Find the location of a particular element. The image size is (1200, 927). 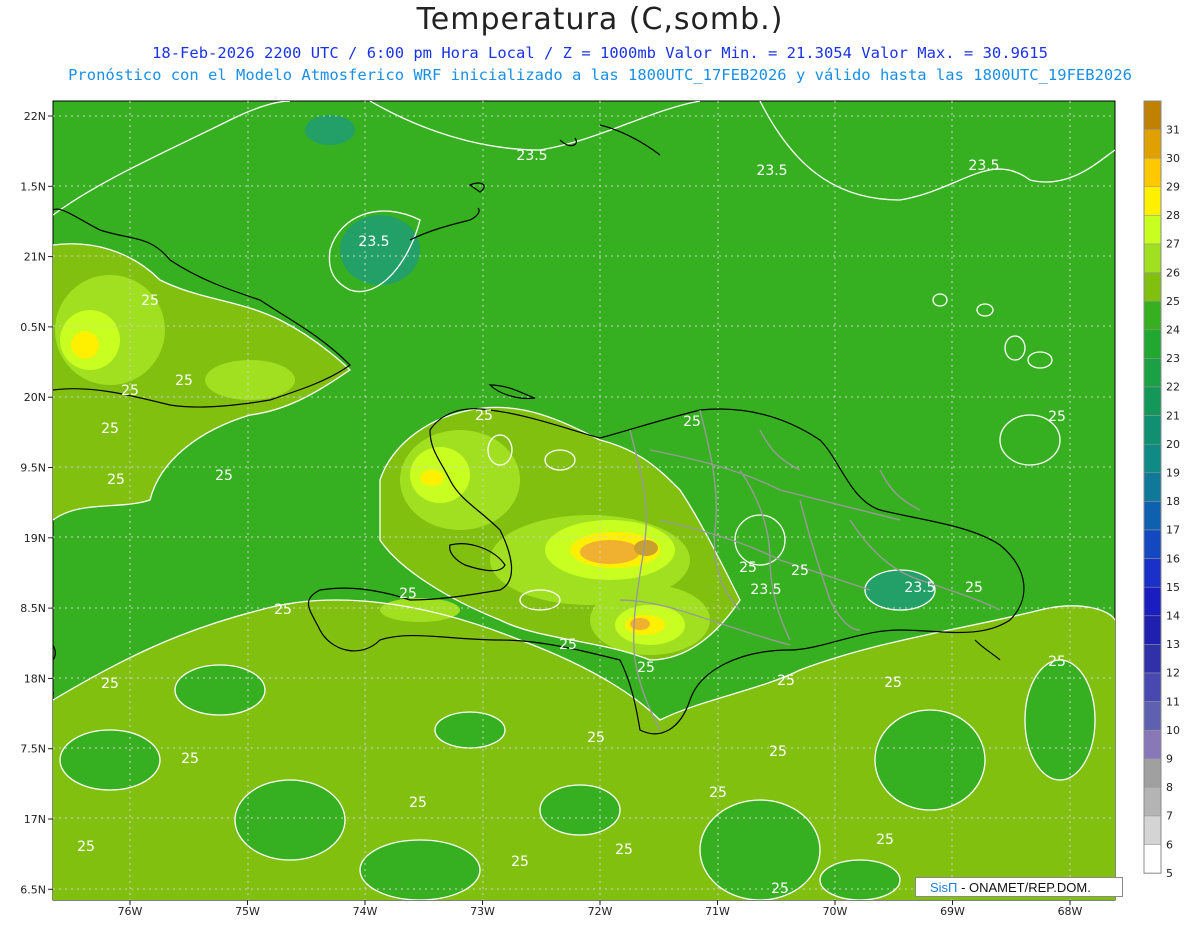

colorbar-label: 7 is located at coordinates (1169, 816).